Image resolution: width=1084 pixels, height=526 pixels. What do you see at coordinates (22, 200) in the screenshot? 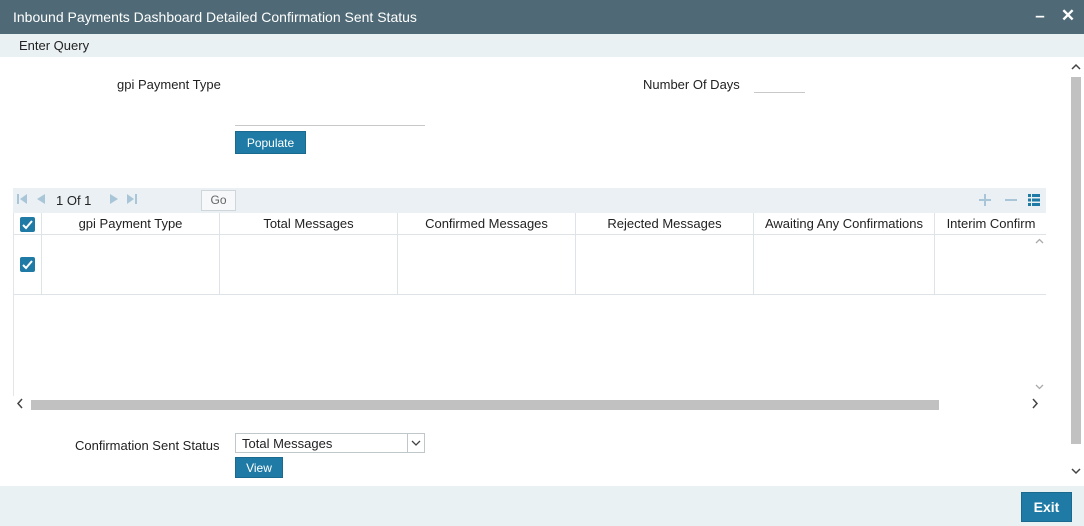
I see `first-page-icon` at bounding box center [22, 200].